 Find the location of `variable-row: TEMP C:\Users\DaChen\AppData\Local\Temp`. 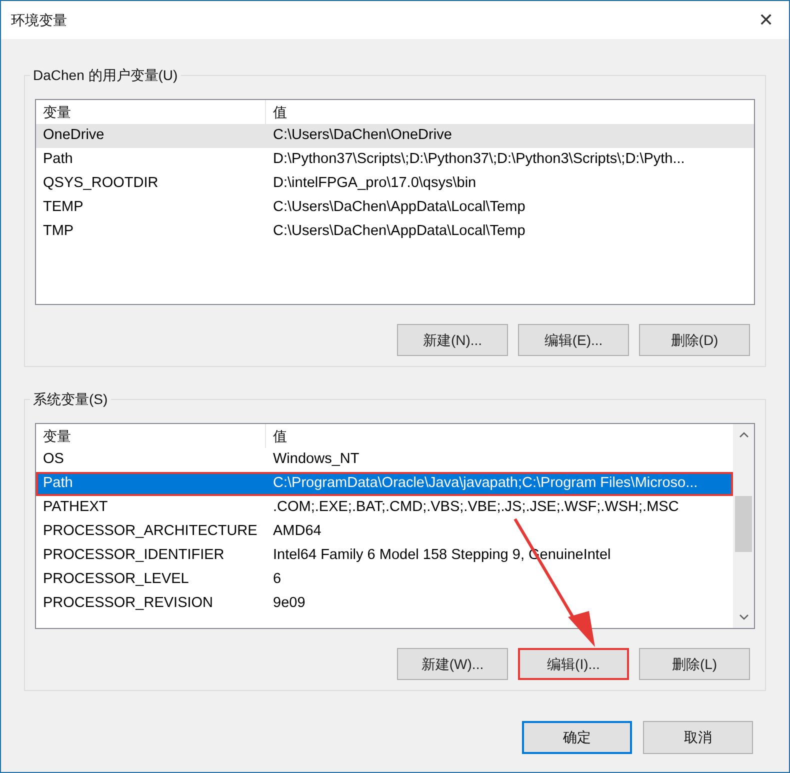

variable-row: TEMP C:\Users\DaChen\AppData\Local\Temp is located at coordinates (395, 208).